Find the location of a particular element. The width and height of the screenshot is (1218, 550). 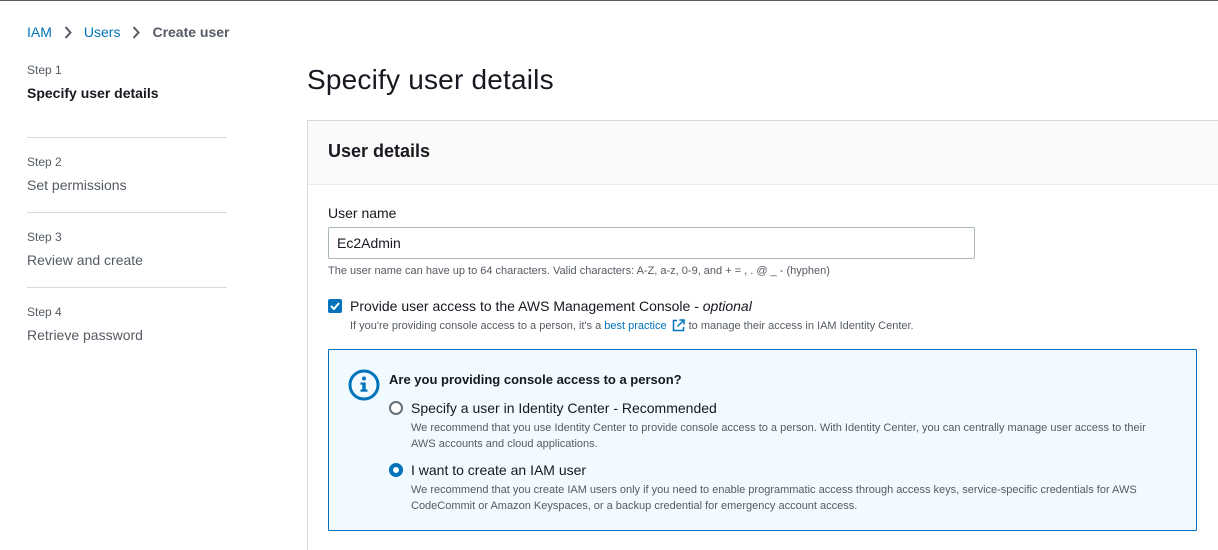

user-name-input is located at coordinates (651, 243).